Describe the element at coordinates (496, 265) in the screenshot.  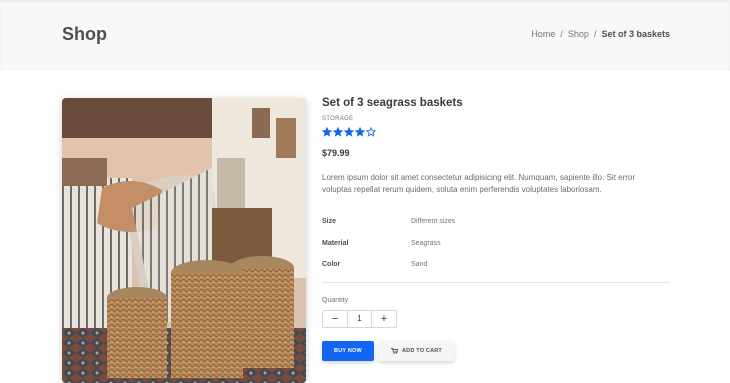
I see `spec-row-color: Color Sand` at that location.